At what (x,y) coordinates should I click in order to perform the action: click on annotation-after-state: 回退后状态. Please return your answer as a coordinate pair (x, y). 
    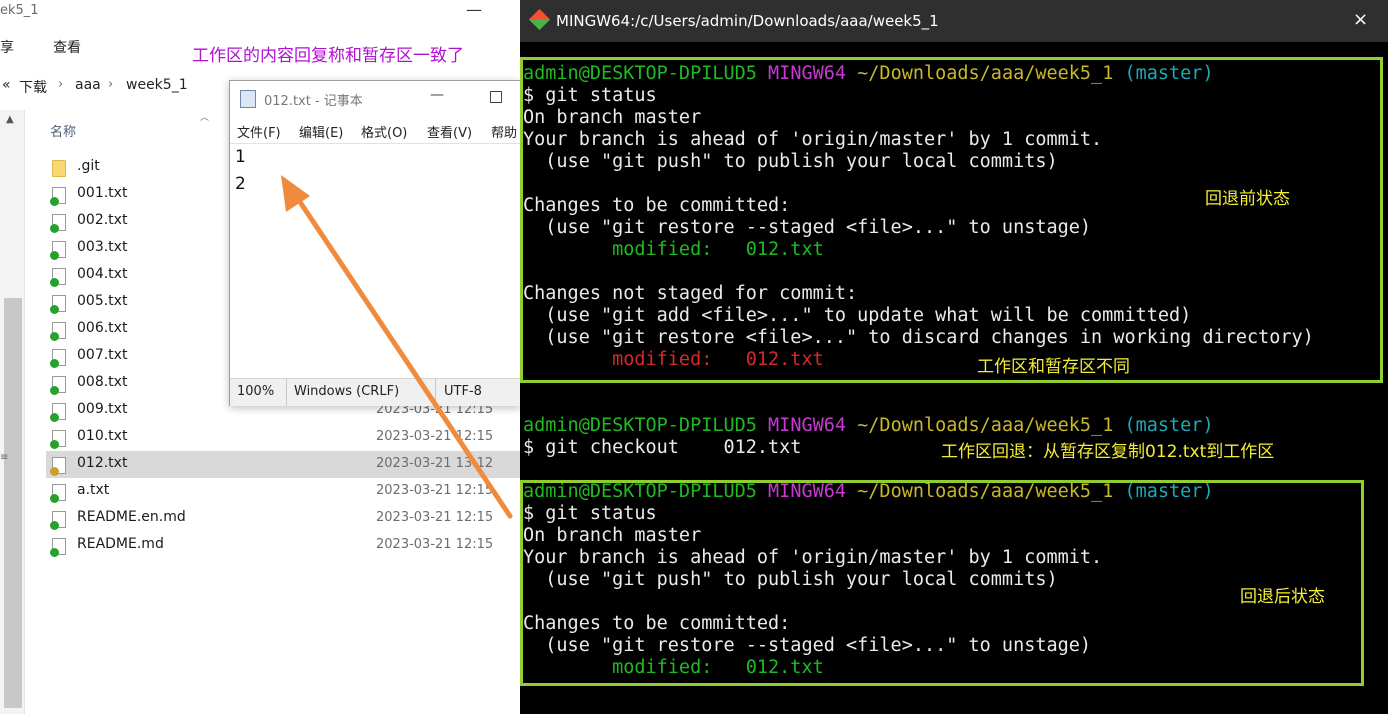
    Looking at the image, I should click on (1282, 597).